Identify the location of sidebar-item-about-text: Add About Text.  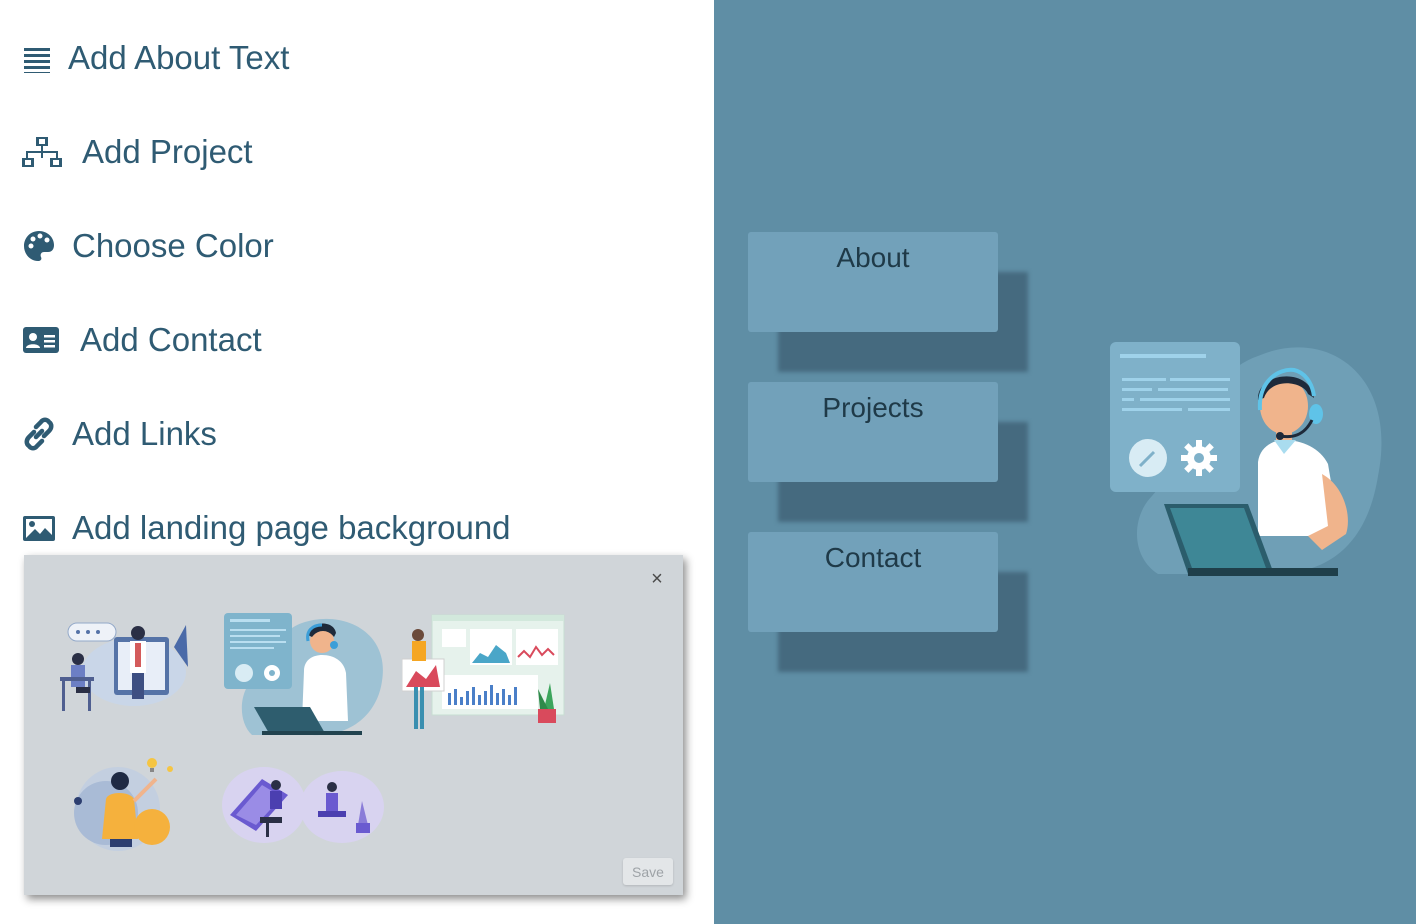
(155, 58).